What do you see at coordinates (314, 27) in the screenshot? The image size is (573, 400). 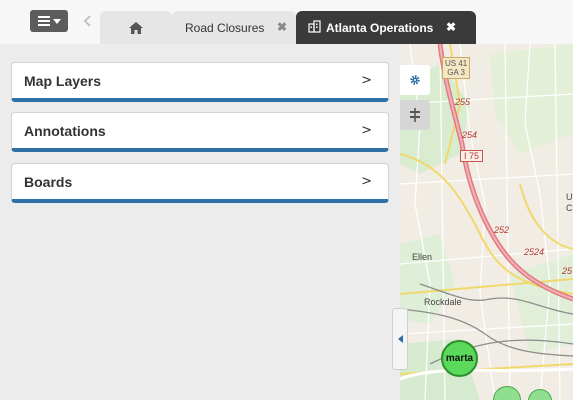 I see `building-icon` at bounding box center [314, 27].